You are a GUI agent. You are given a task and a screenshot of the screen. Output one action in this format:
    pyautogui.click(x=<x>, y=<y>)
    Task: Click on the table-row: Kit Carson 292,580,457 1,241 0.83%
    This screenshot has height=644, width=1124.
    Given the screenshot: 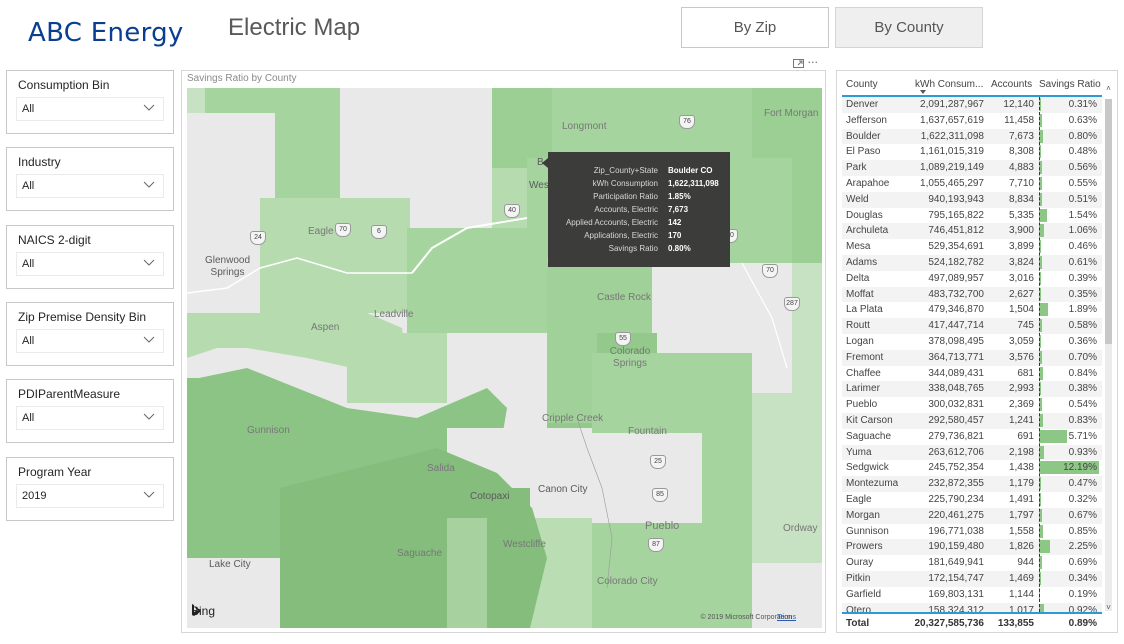 What is the action you would take?
    pyautogui.click(x=972, y=420)
    